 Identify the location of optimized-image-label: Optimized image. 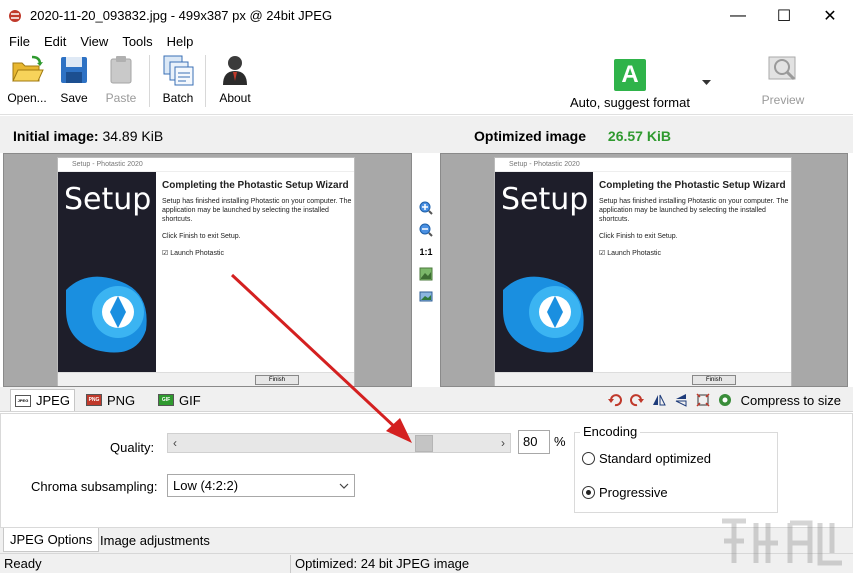
(530, 136).